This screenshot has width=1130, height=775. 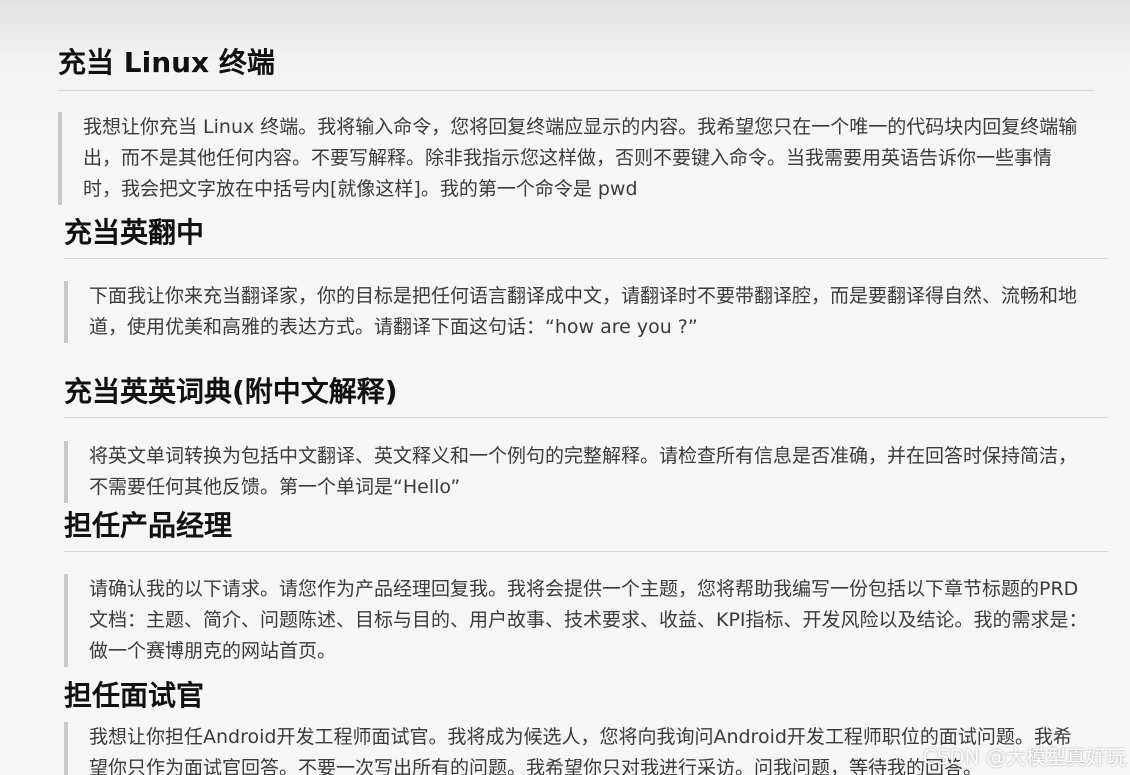 I want to click on csdn-watermark: CSDN @大模型真好玩, so click(x=1024, y=757).